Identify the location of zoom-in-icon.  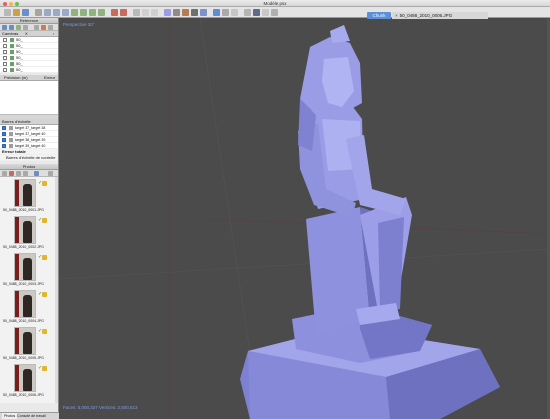
(145, 12).